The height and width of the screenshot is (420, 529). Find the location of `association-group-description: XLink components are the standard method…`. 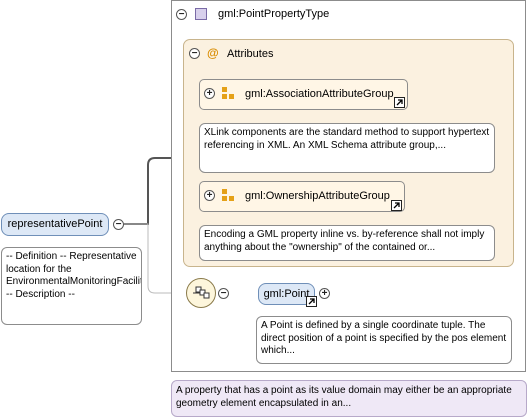

association-group-description: XLink components are the standard method… is located at coordinates (347, 148).